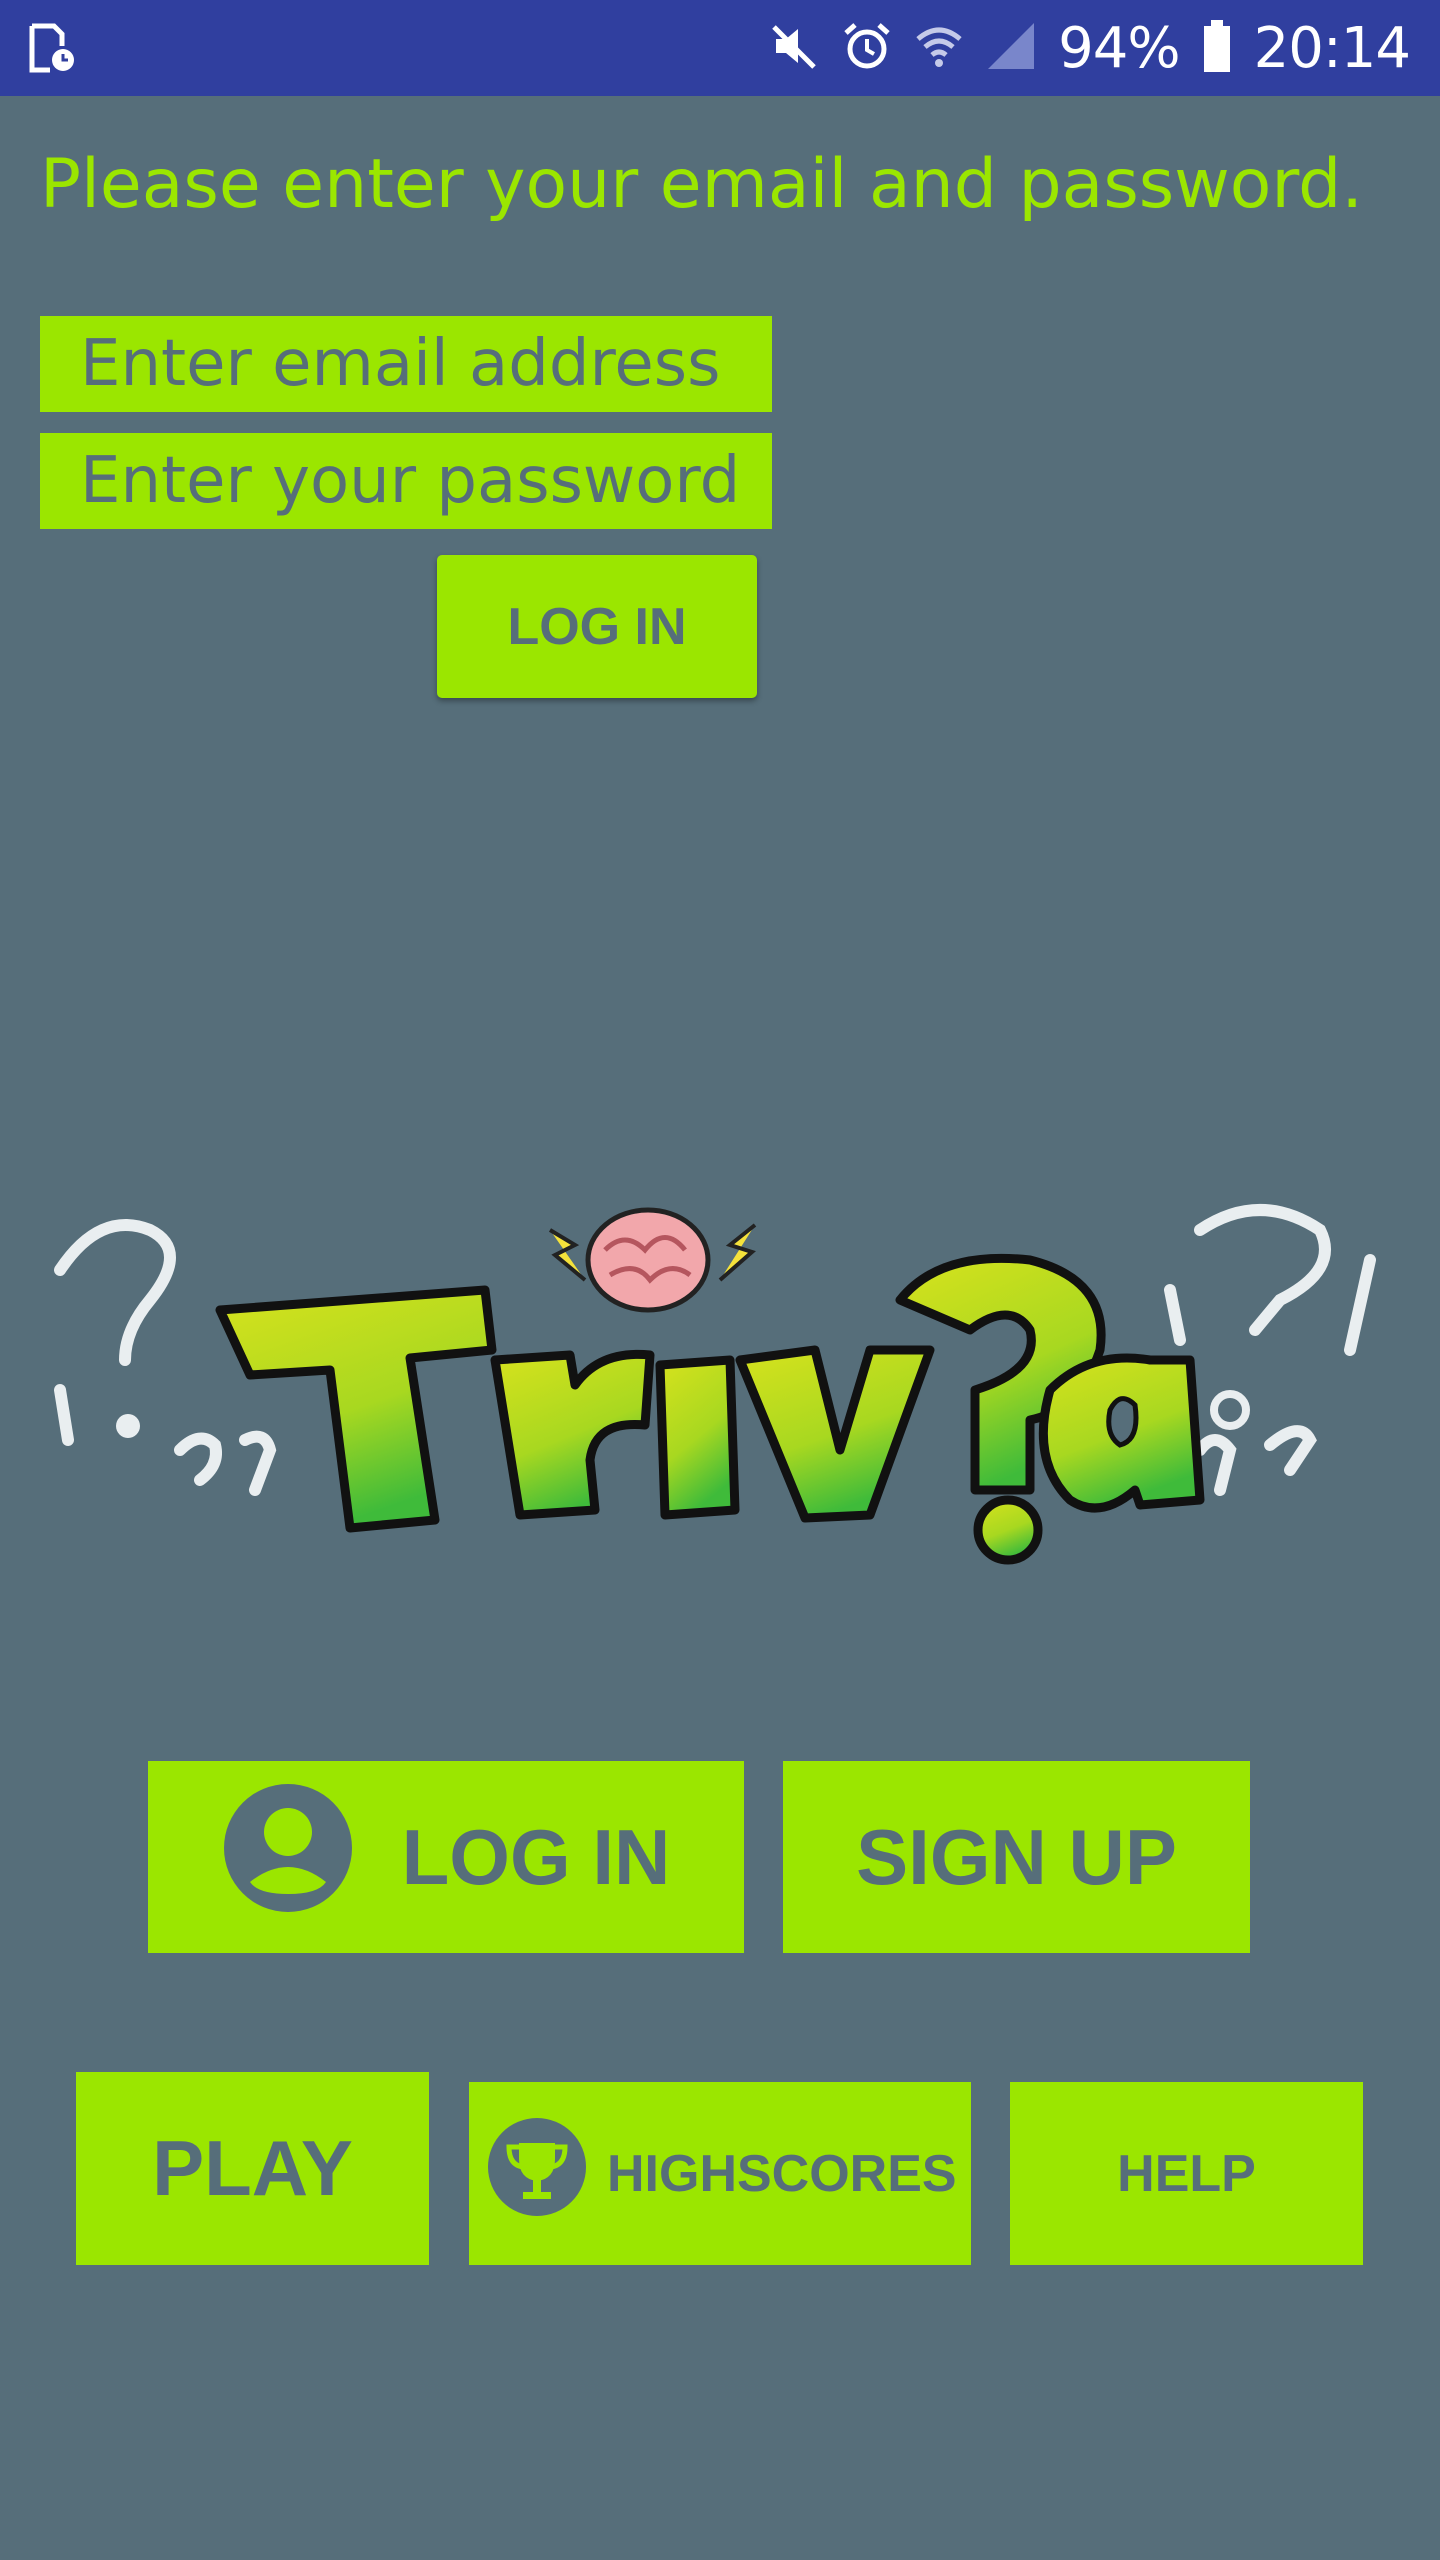  I want to click on clock: 20:14, so click(1332, 48).